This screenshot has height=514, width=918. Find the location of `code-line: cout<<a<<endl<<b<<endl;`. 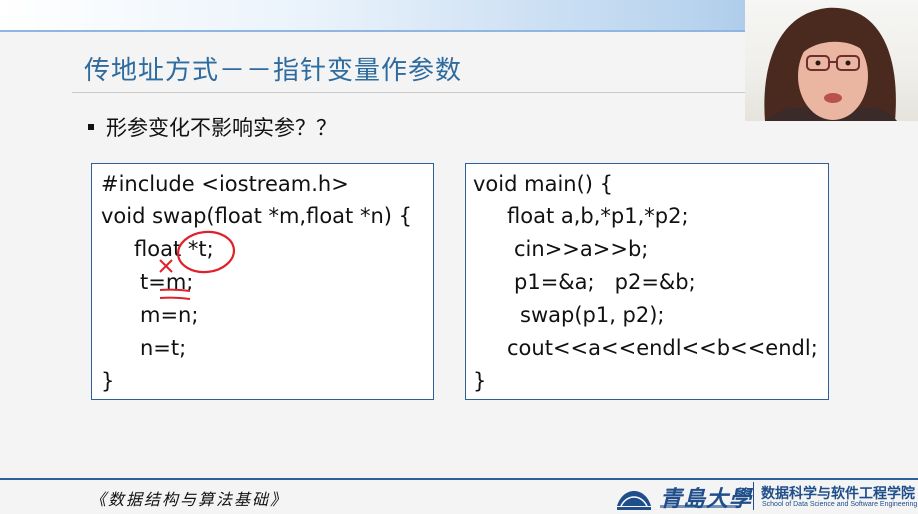

code-line: cout<<a<<endl<<b<<endl; is located at coordinates (662, 348).